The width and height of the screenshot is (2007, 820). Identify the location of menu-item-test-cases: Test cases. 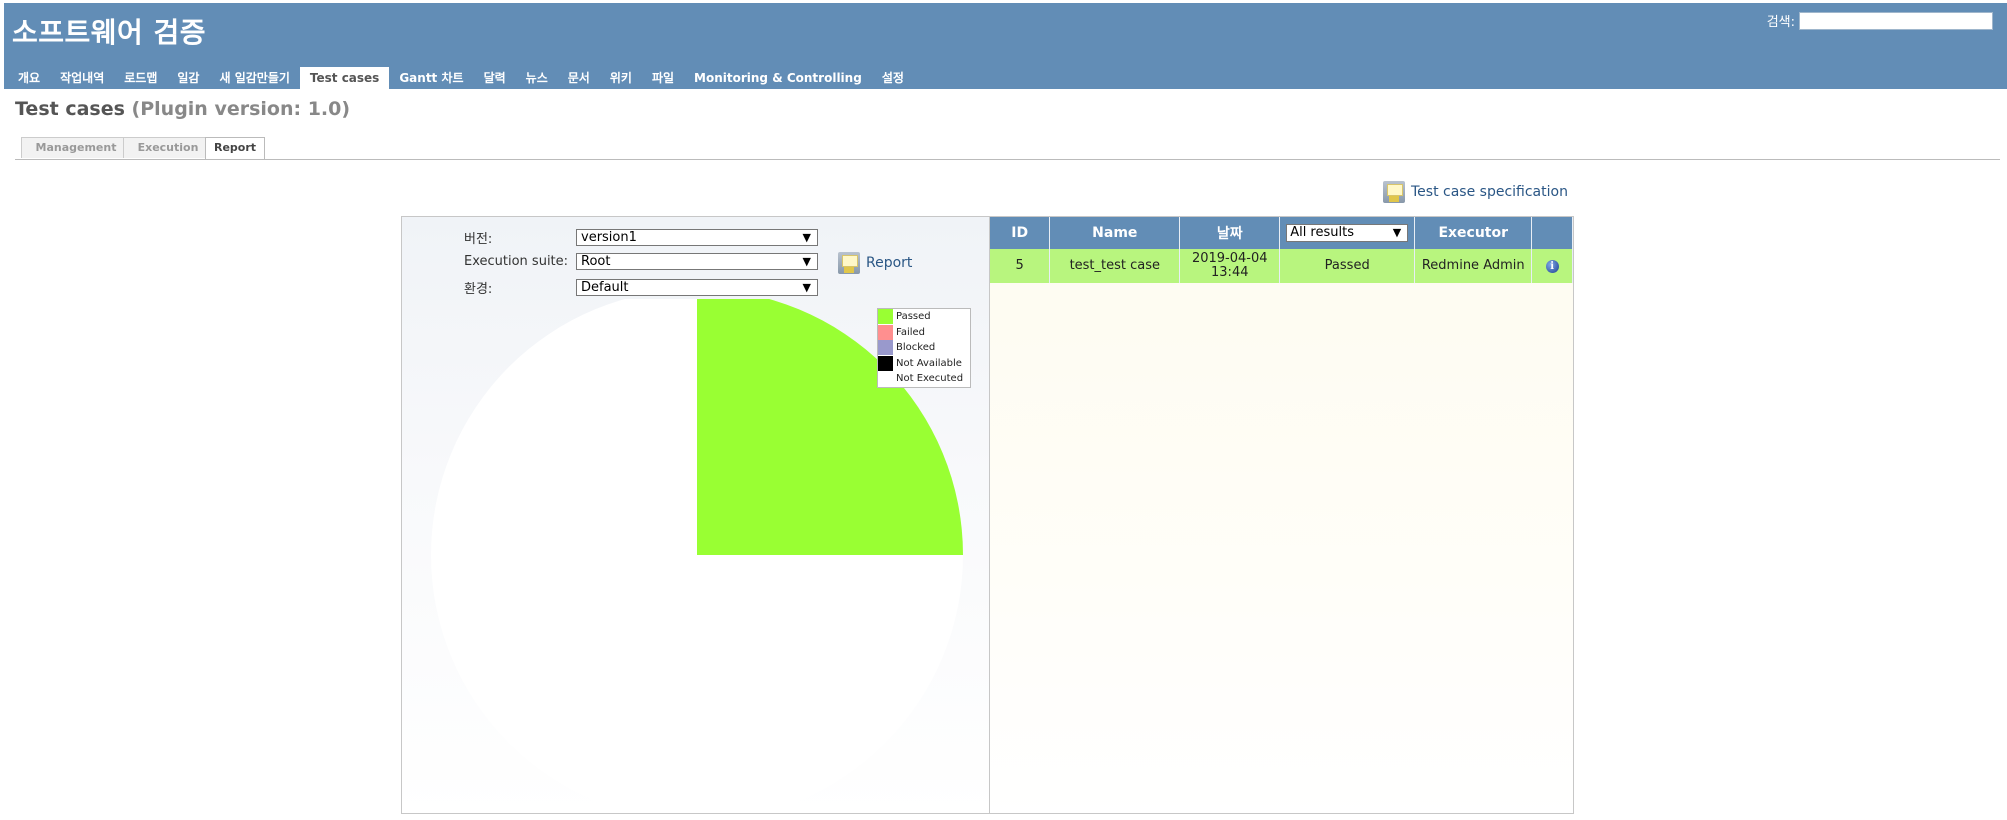
(344, 78).